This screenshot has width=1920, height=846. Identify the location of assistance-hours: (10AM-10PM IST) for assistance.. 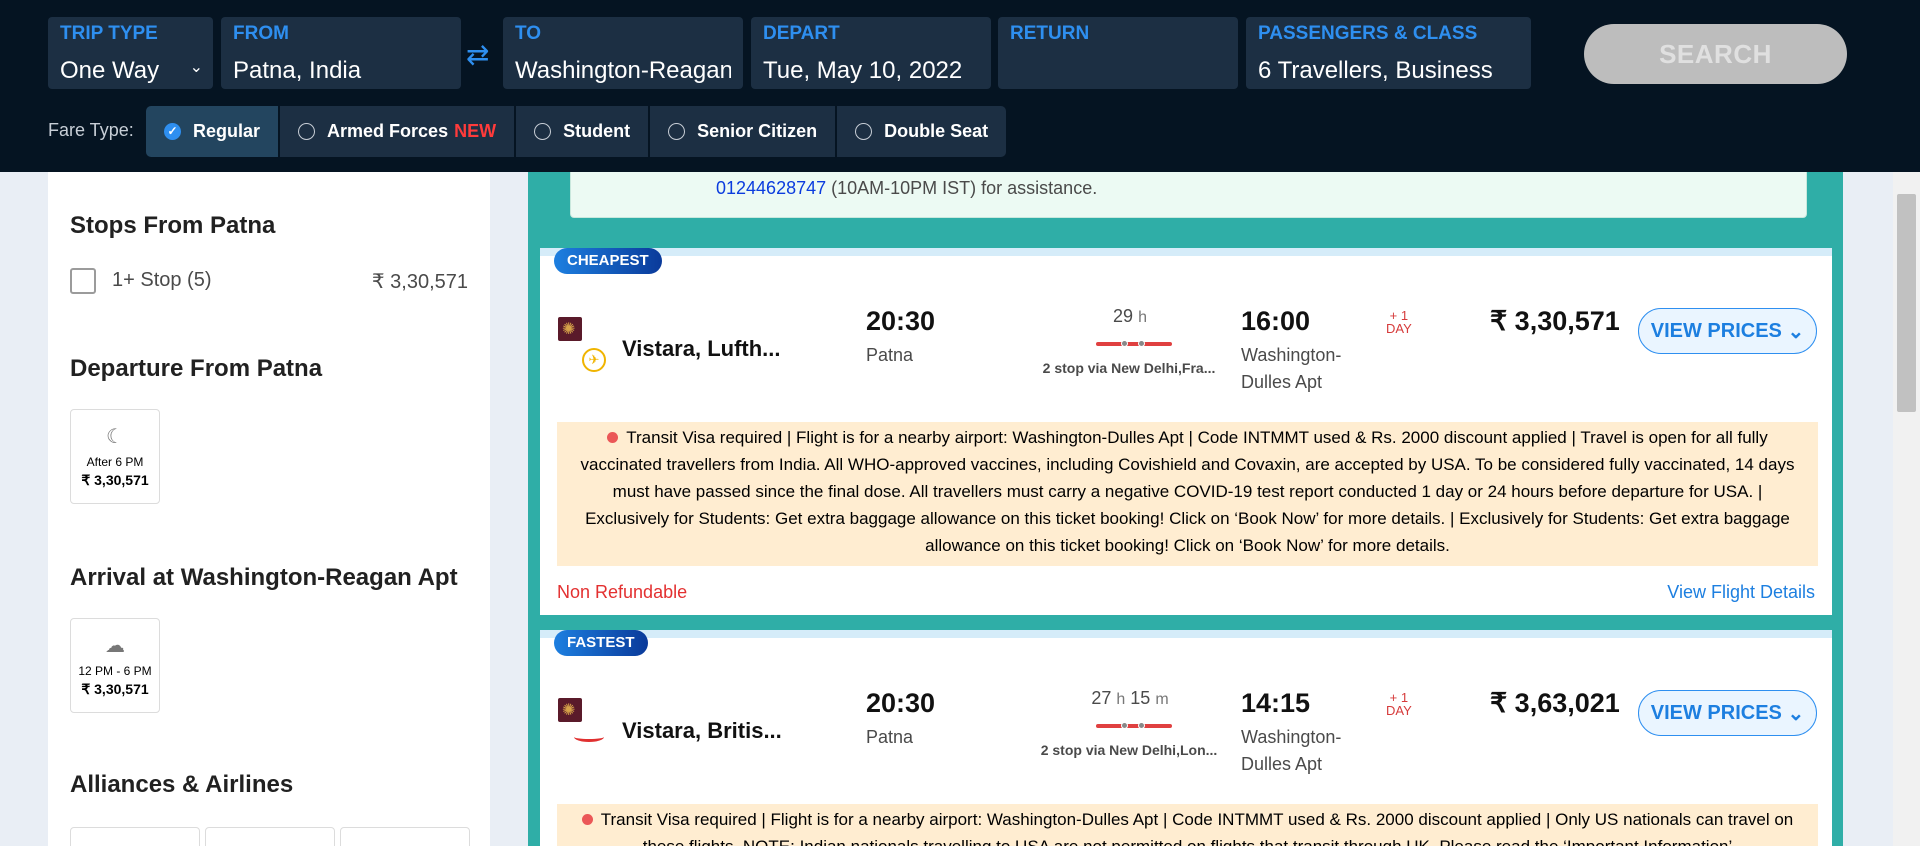
(962, 188).